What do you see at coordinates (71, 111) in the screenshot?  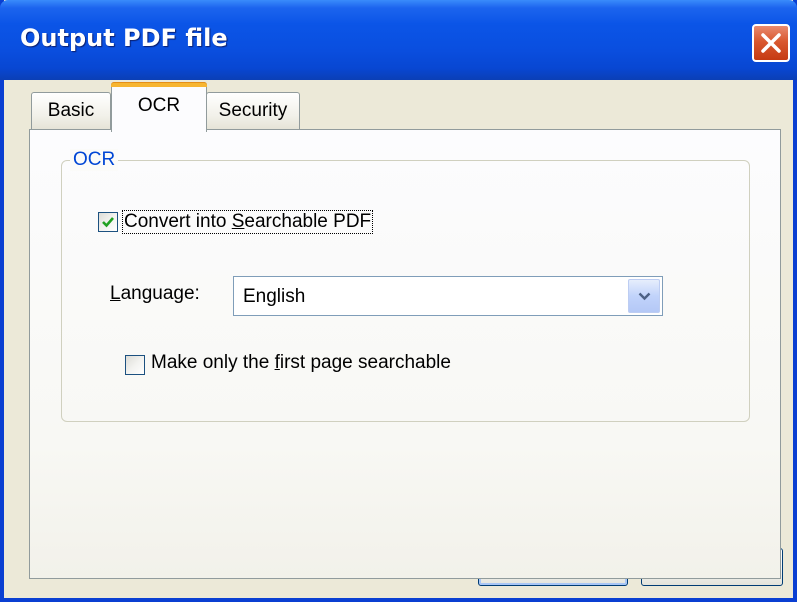 I see `tab-basic: Basic` at bounding box center [71, 111].